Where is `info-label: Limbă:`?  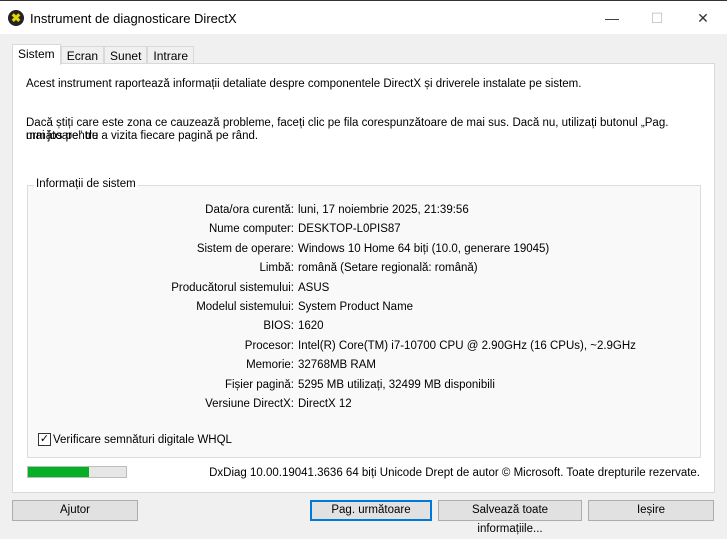
info-label: Limbă: is located at coordinates (276, 268).